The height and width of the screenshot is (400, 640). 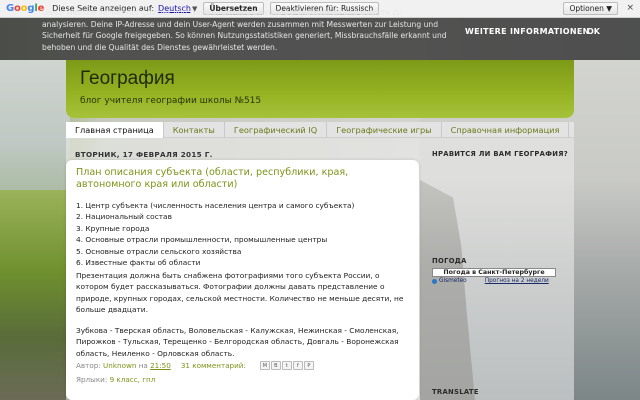 What do you see at coordinates (113, 228) in the screenshot?
I see `list-item: 3. Крупные города` at bounding box center [113, 228].